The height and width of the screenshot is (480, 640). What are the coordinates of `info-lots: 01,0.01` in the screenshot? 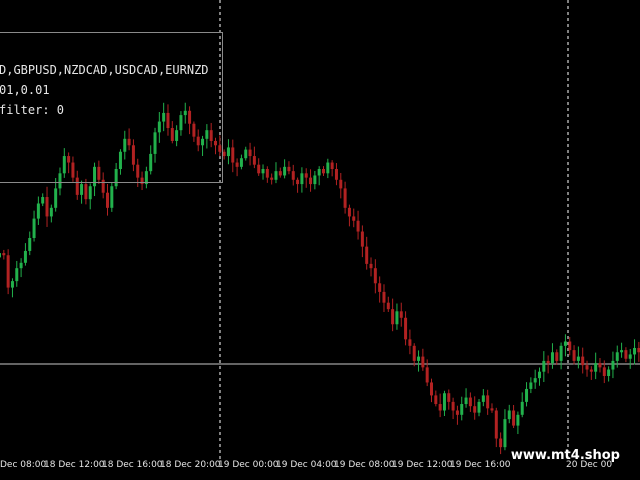 It's located at (25, 90).